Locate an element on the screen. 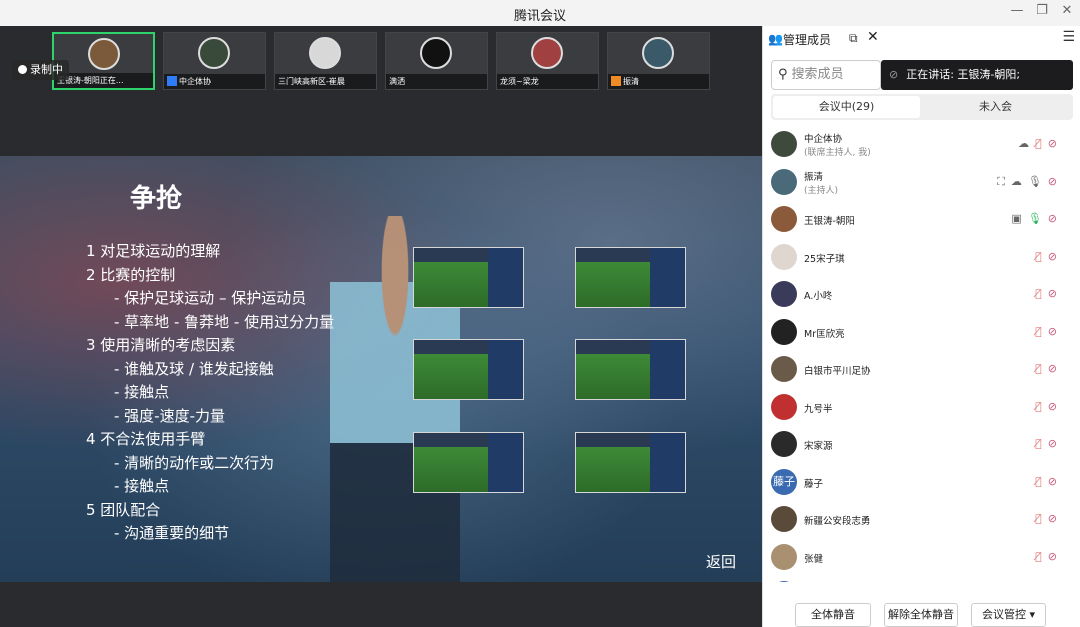 This screenshot has width=1080, height=627. title-bar: 腾讯会议 — ❐ ✕ is located at coordinates (540, 13).